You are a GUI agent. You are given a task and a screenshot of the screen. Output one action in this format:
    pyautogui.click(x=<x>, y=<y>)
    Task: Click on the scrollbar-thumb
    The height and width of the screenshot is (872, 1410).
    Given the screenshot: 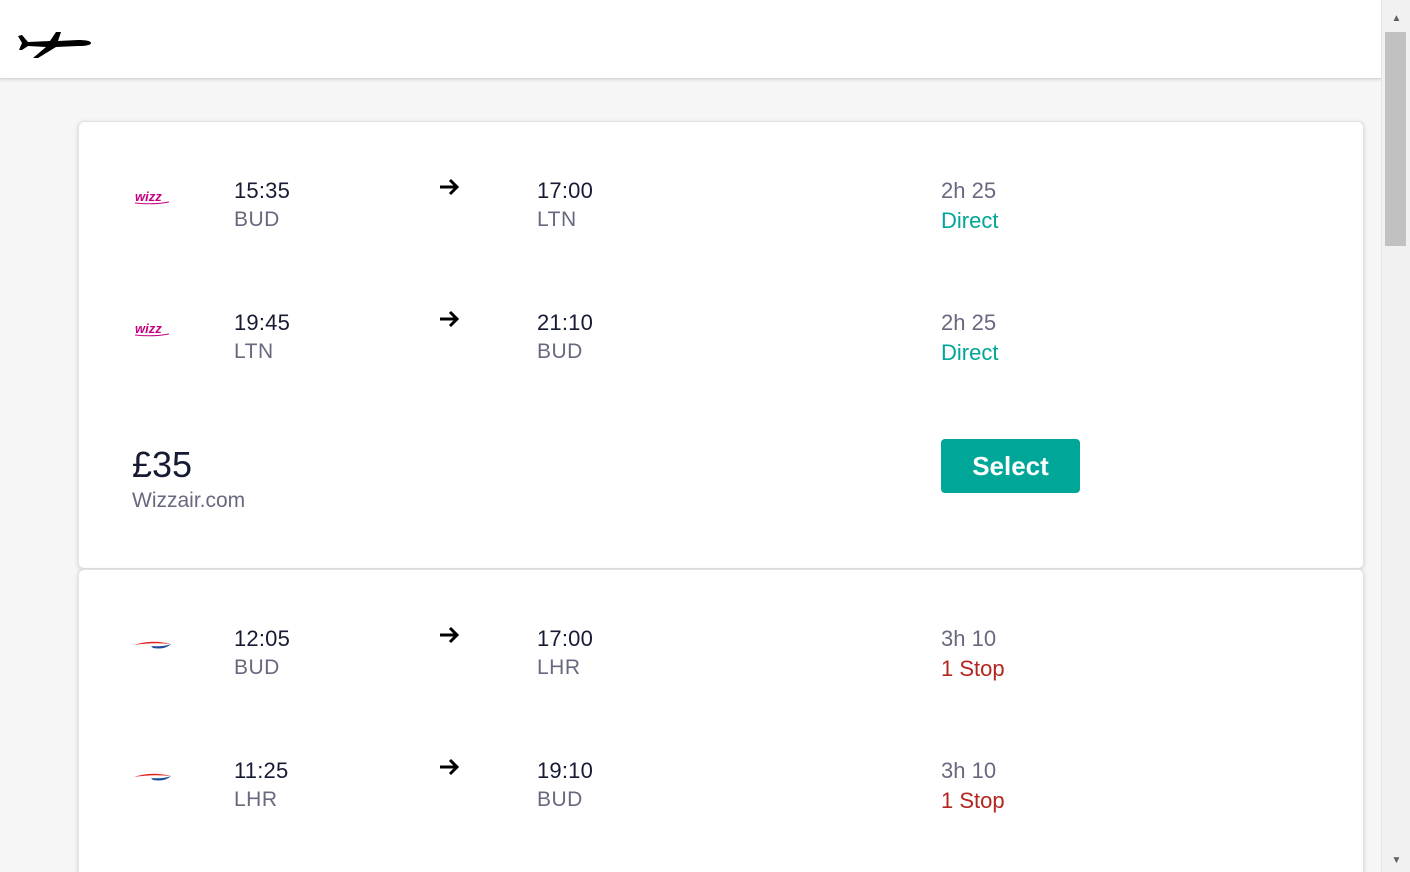 What is the action you would take?
    pyautogui.click(x=1395, y=139)
    